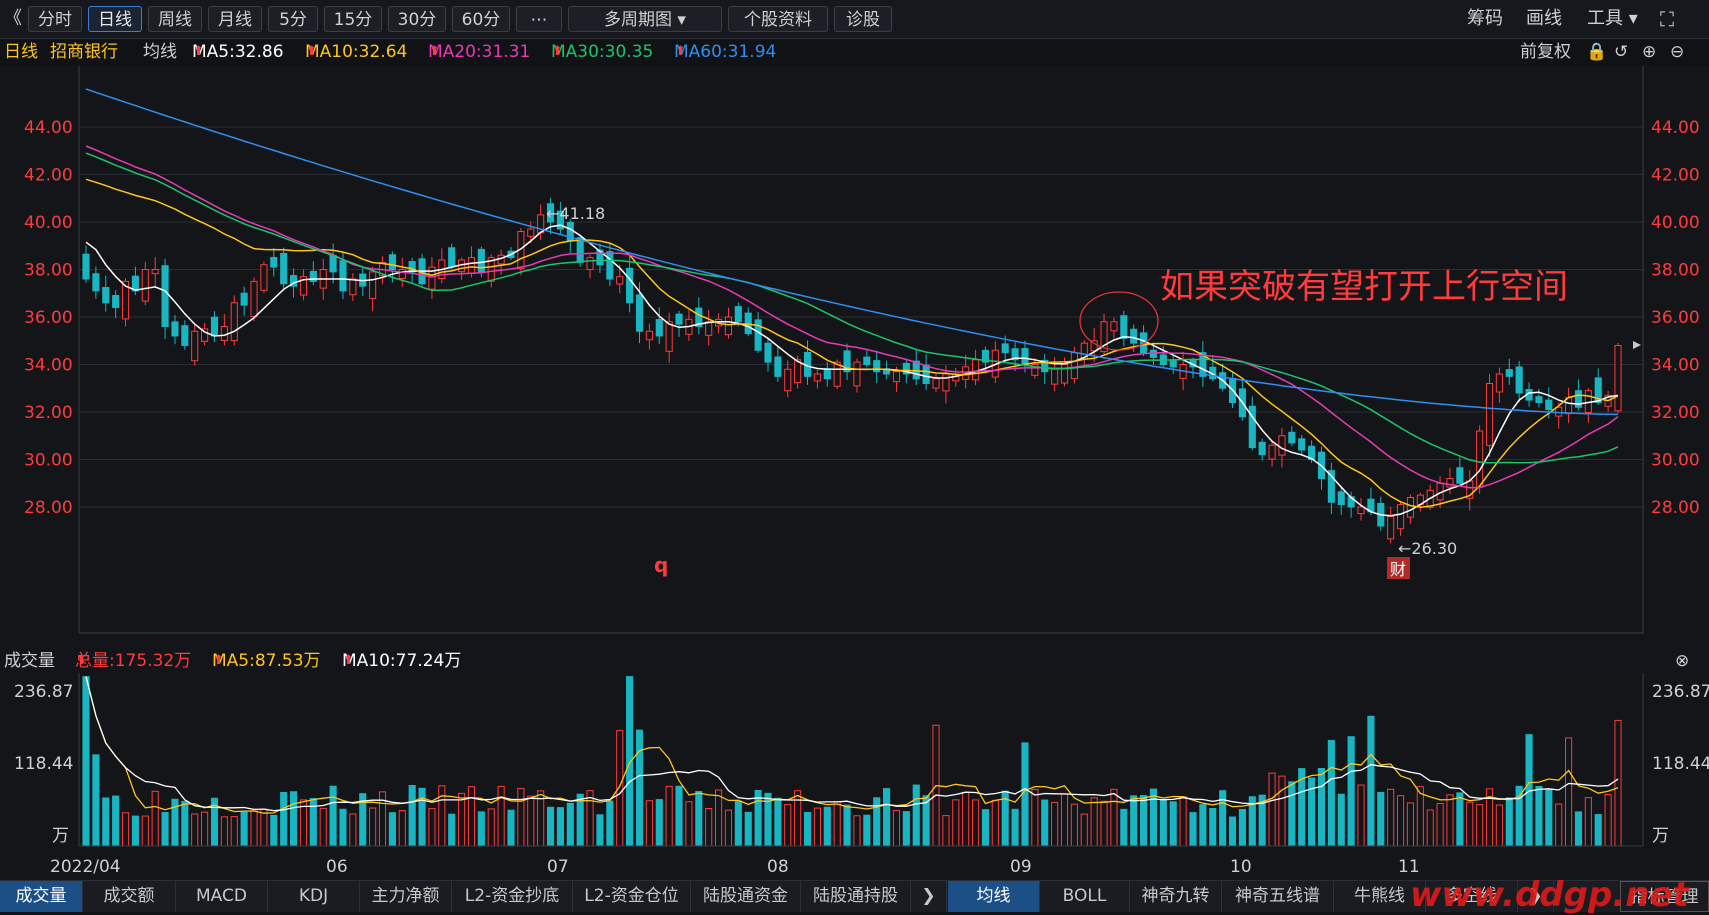 The image size is (1709, 915). Describe the element at coordinates (55, 19) in the screenshot. I see `period-button-fenshi: 分时` at that location.